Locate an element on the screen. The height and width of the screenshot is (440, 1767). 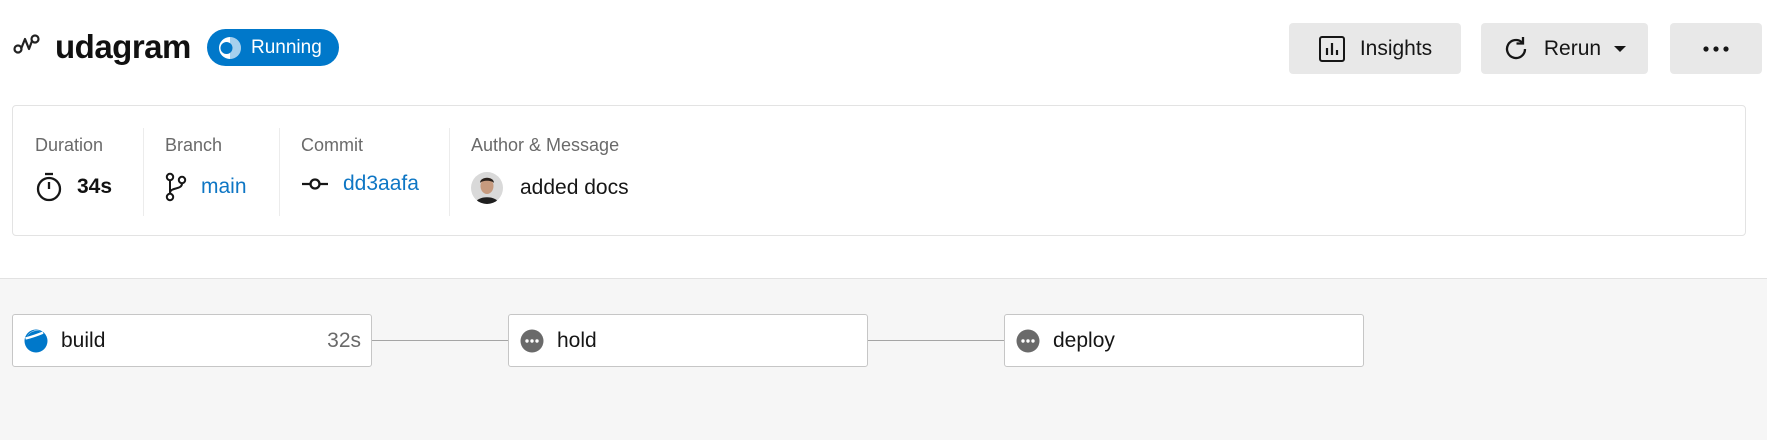
branch-section: Branch main is located at coordinates (211, 170).